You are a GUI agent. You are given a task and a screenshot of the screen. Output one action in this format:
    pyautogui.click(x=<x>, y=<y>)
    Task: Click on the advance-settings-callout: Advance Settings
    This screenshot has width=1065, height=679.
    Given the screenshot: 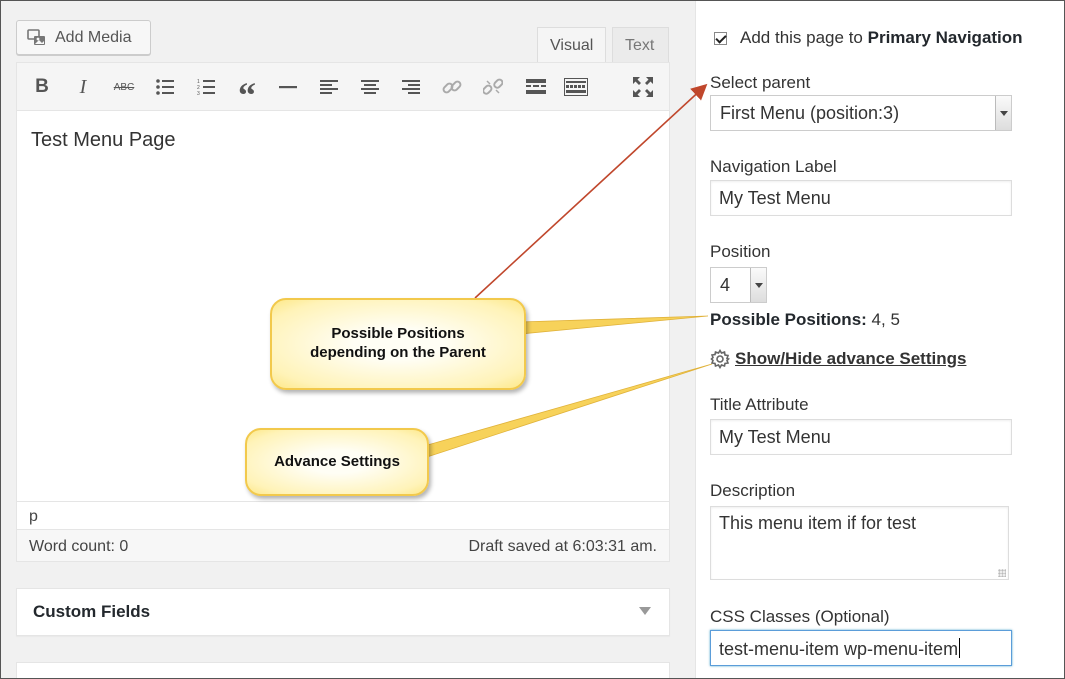 What is the action you would take?
    pyautogui.click(x=337, y=462)
    